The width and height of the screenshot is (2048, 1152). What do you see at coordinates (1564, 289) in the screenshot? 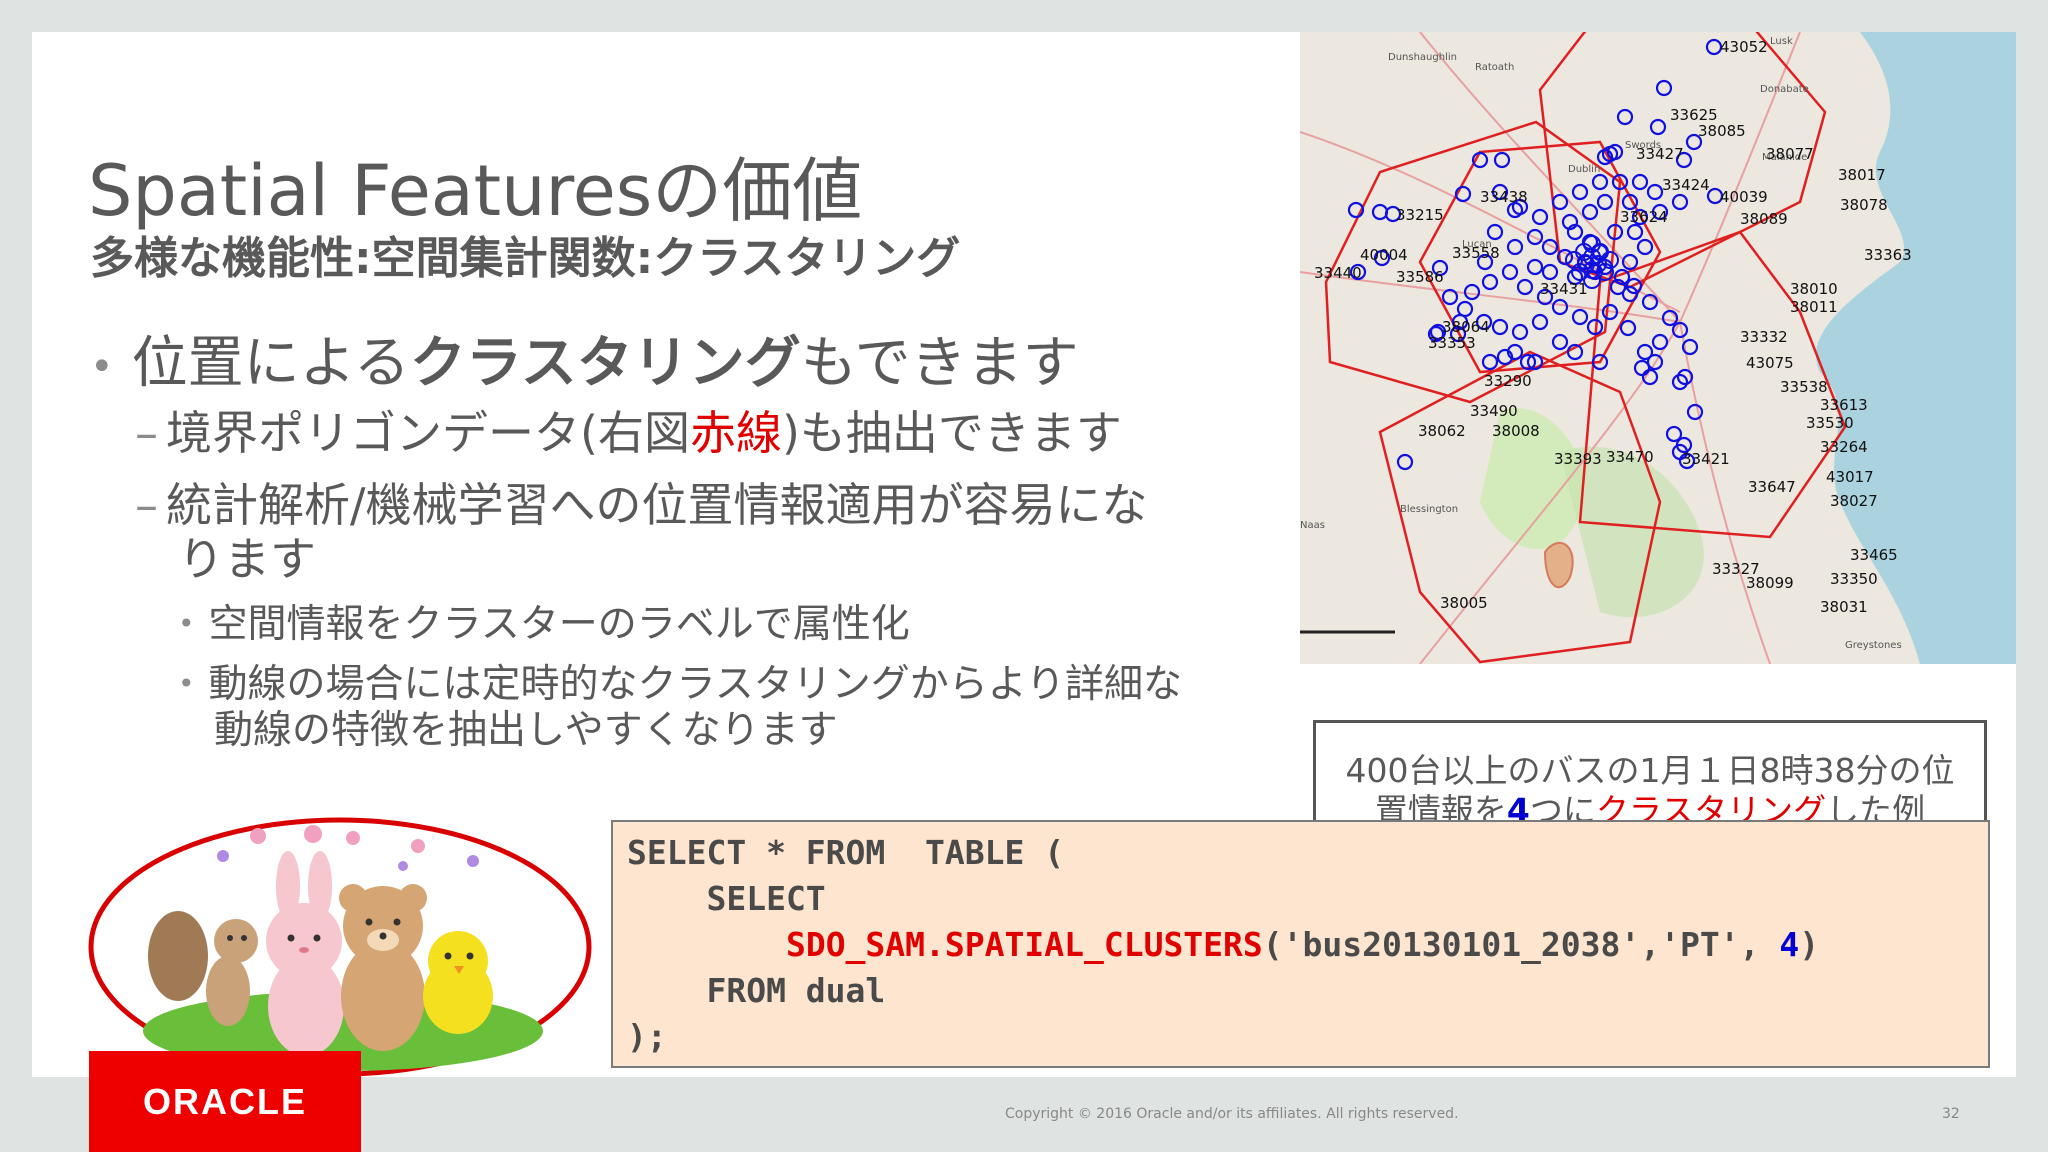
I see `svg-text: 33431` at bounding box center [1564, 289].